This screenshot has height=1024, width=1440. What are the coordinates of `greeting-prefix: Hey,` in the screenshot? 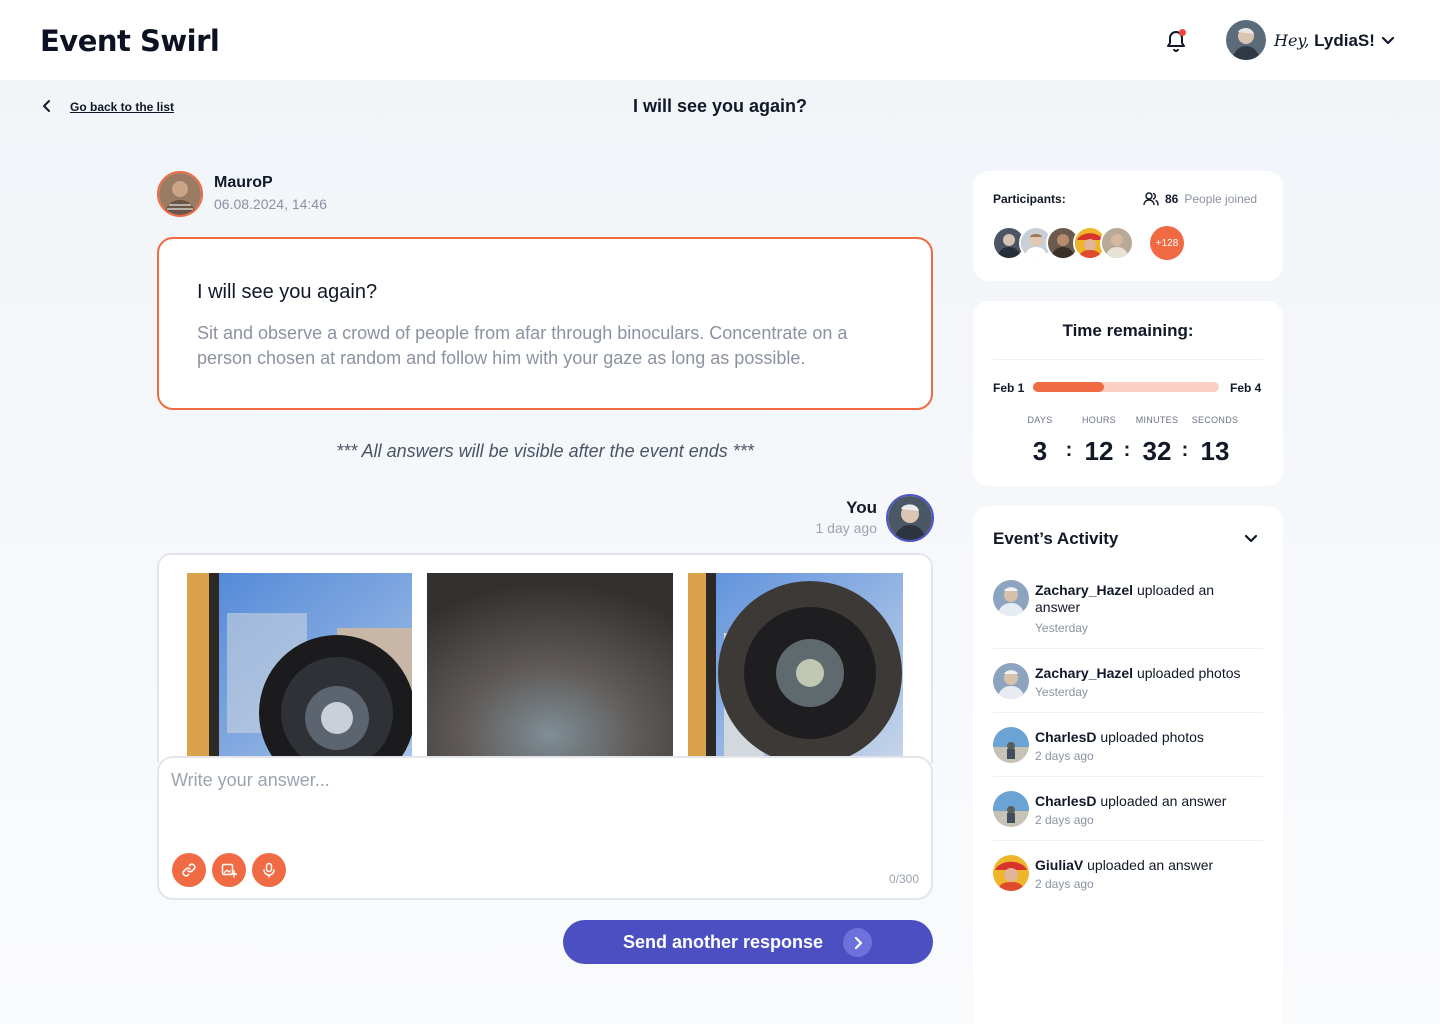 It's located at (1292, 40).